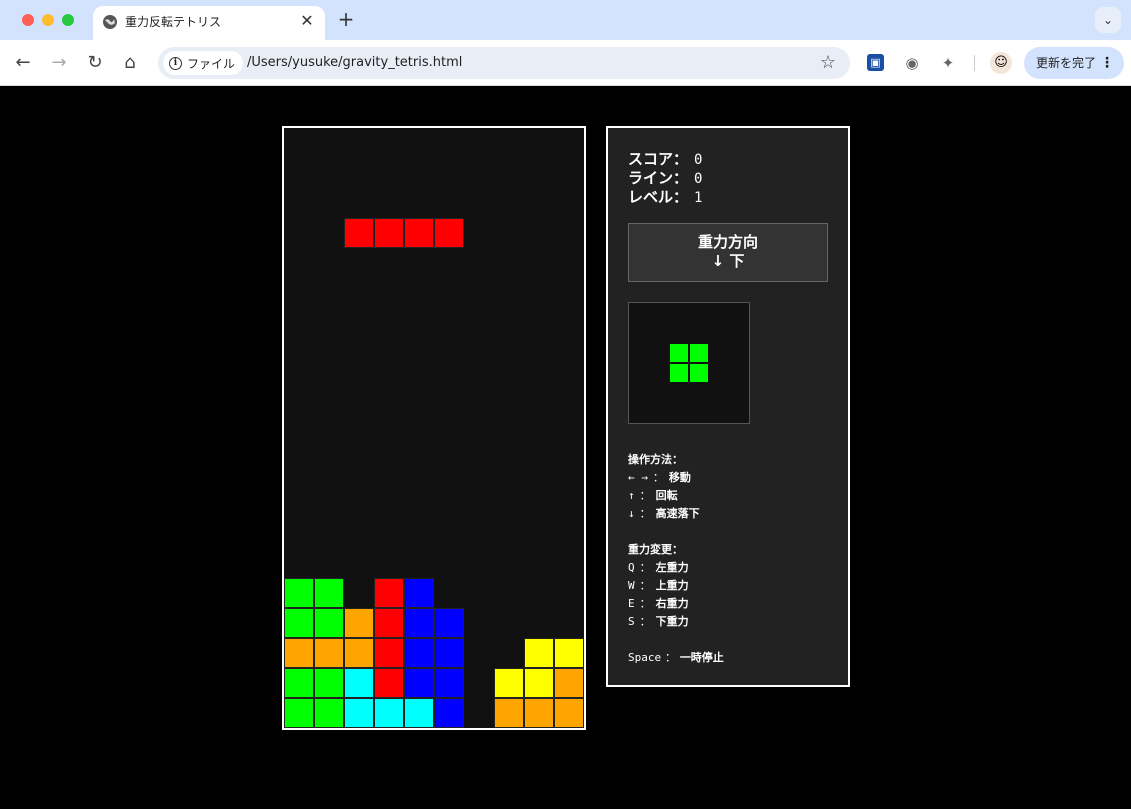 Image resolution: width=1131 pixels, height=809 pixels. Describe the element at coordinates (672, 621) in the screenshot. I see `control-action: 下重力` at that location.